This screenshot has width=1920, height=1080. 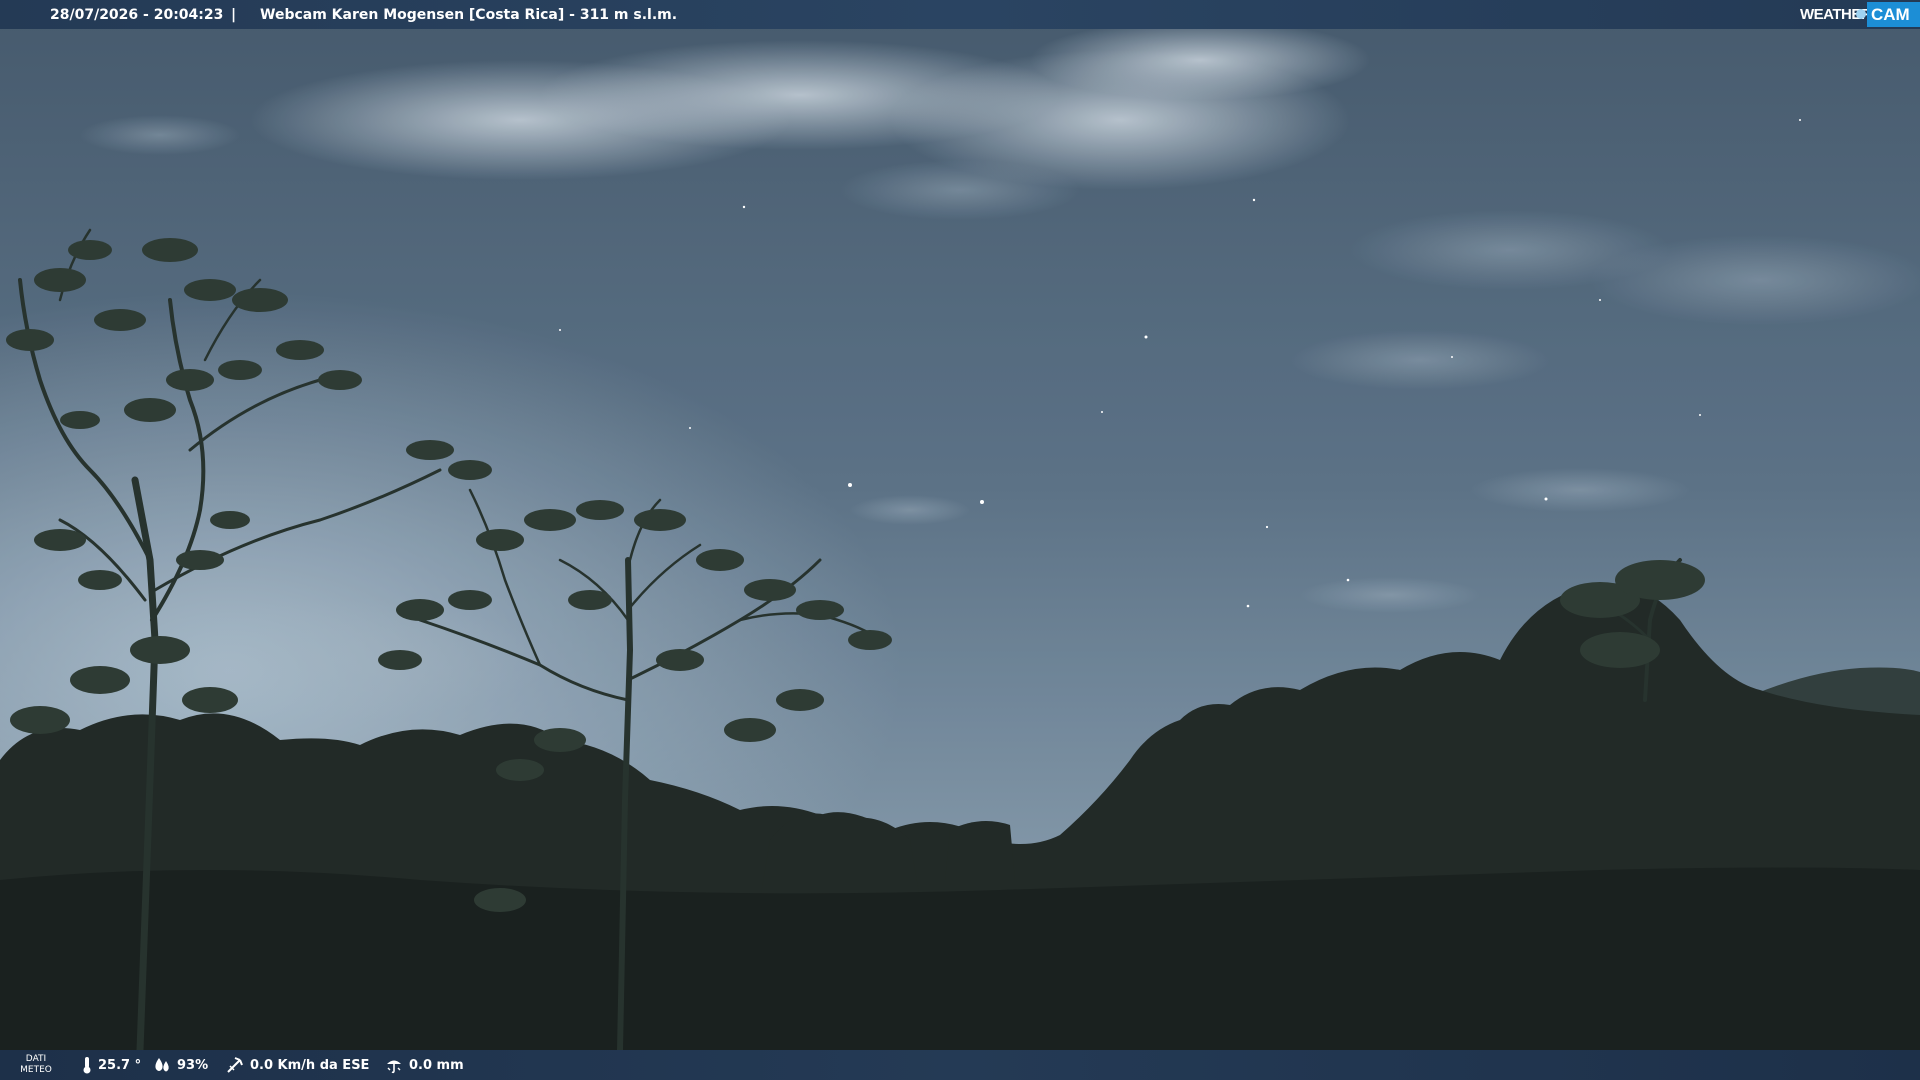 I want to click on rain-readout: 0.0 mm, so click(x=424, y=1065).